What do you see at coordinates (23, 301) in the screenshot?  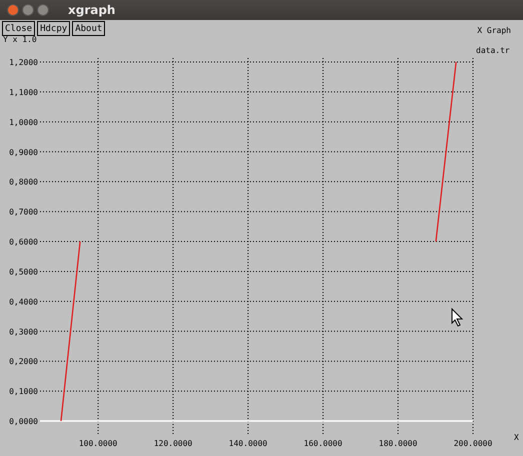 I see `y-tick-label: 0,4000` at bounding box center [23, 301].